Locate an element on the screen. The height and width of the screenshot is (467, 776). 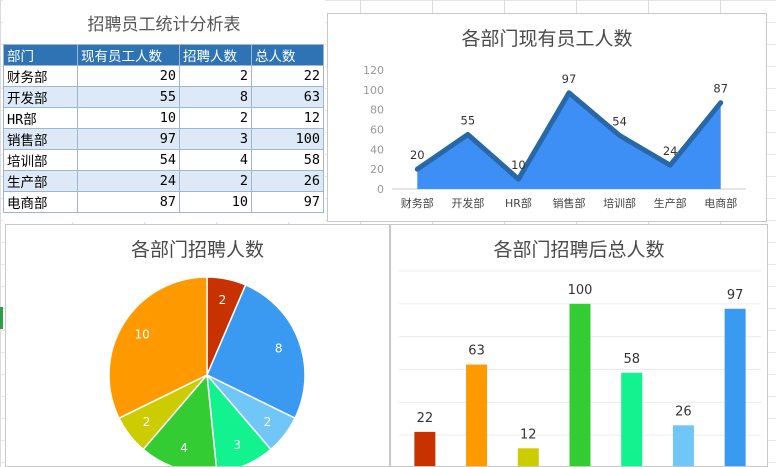
cell-dept: 生产部 is located at coordinates (40, 181).